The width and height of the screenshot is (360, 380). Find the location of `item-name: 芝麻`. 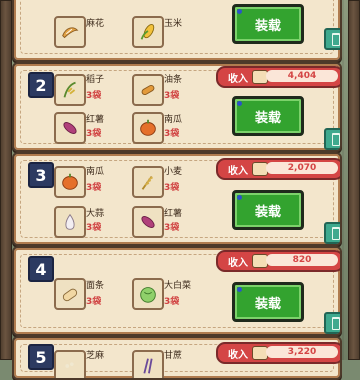

item-name: 芝麻 is located at coordinates (95, 356).